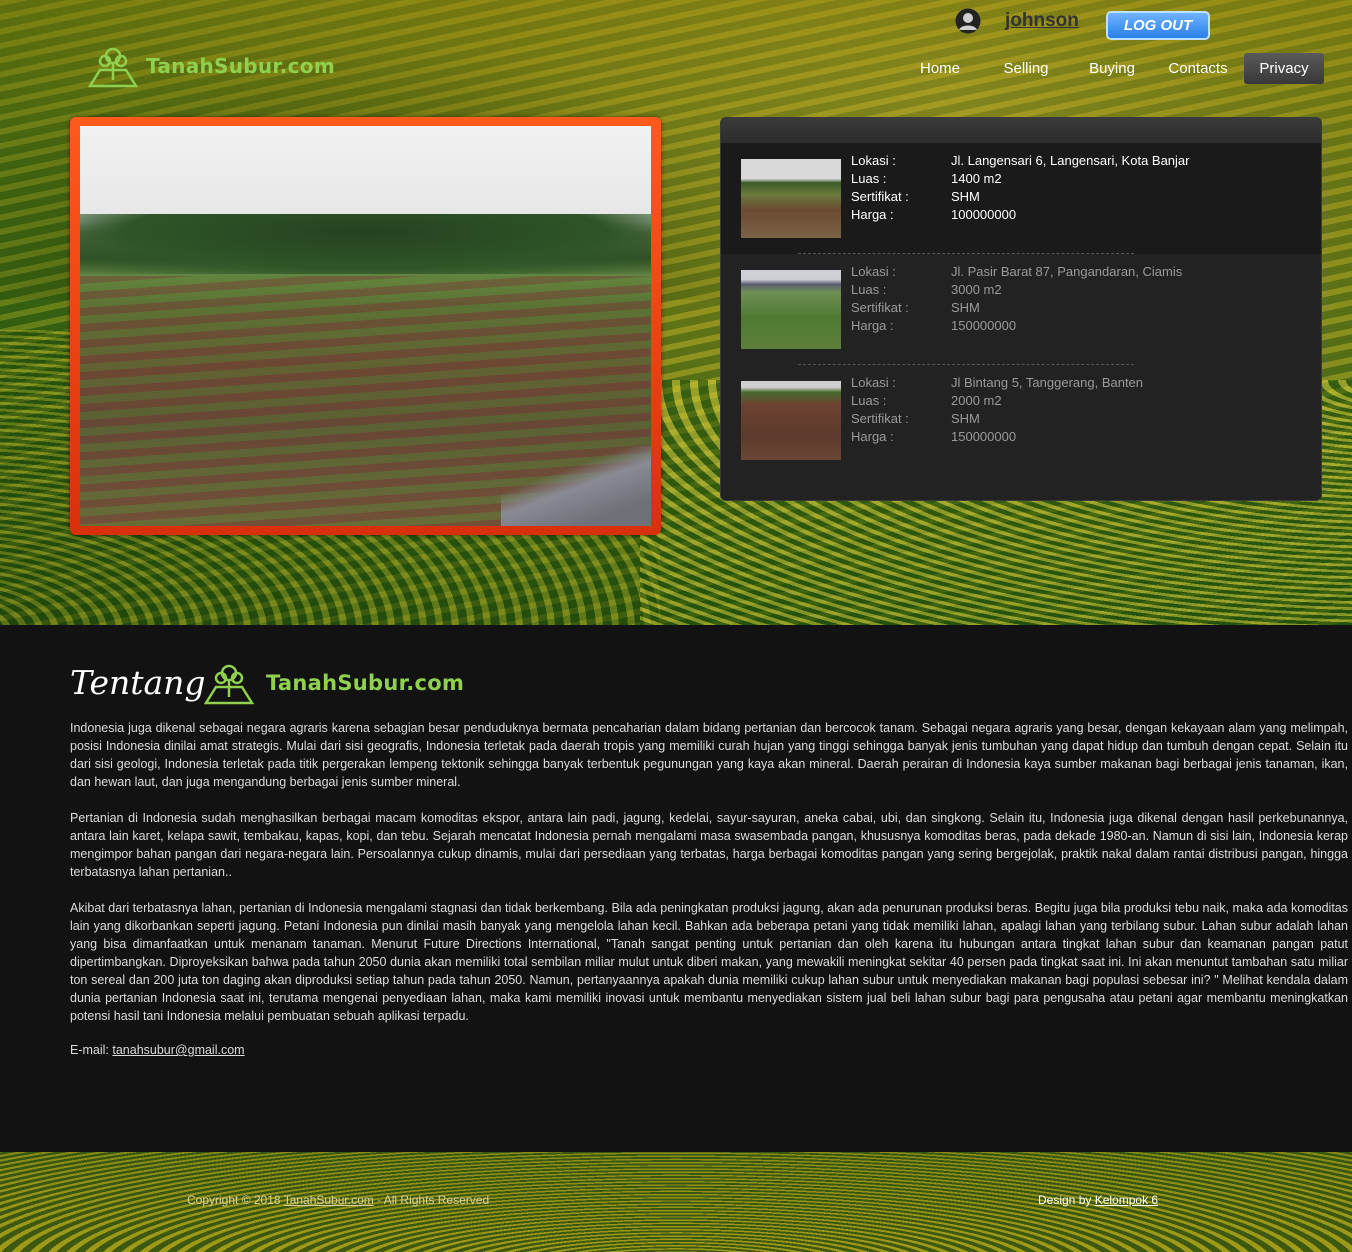  I want to click on about-title: Tentang, so click(138, 682).